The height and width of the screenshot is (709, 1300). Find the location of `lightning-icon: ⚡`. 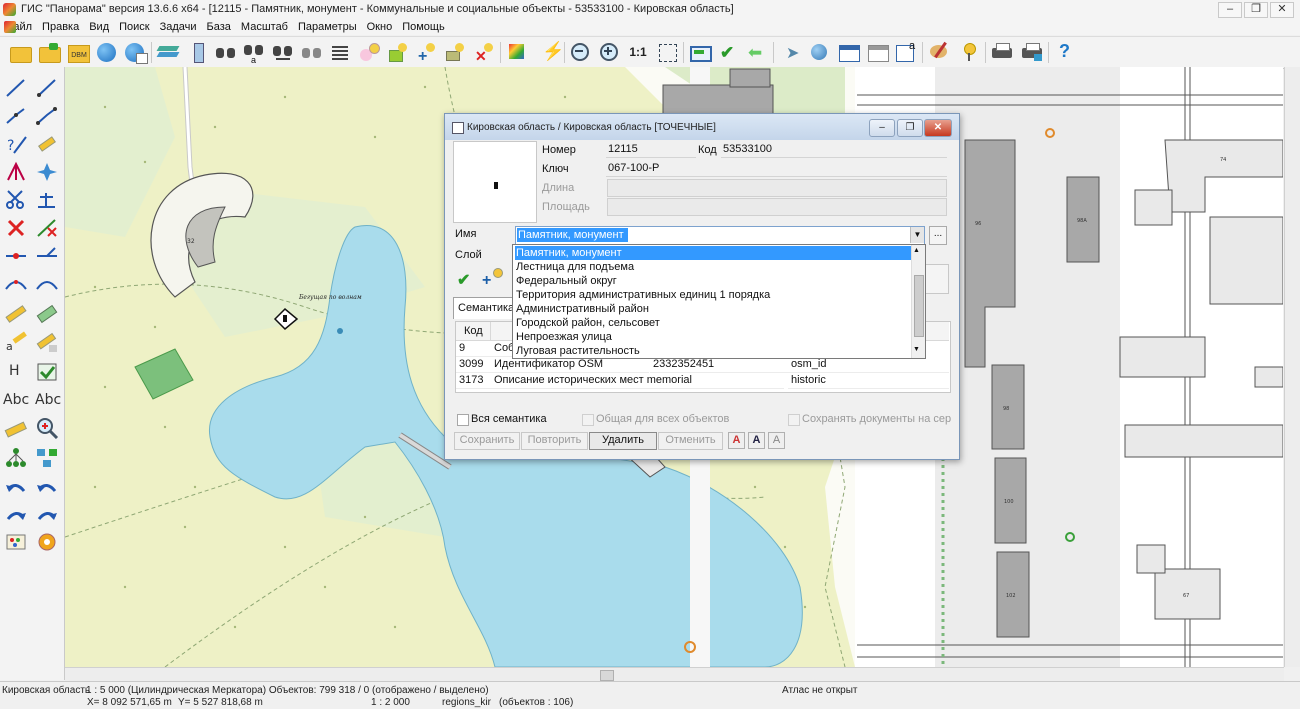

lightning-icon: ⚡ is located at coordinates (550, 52).